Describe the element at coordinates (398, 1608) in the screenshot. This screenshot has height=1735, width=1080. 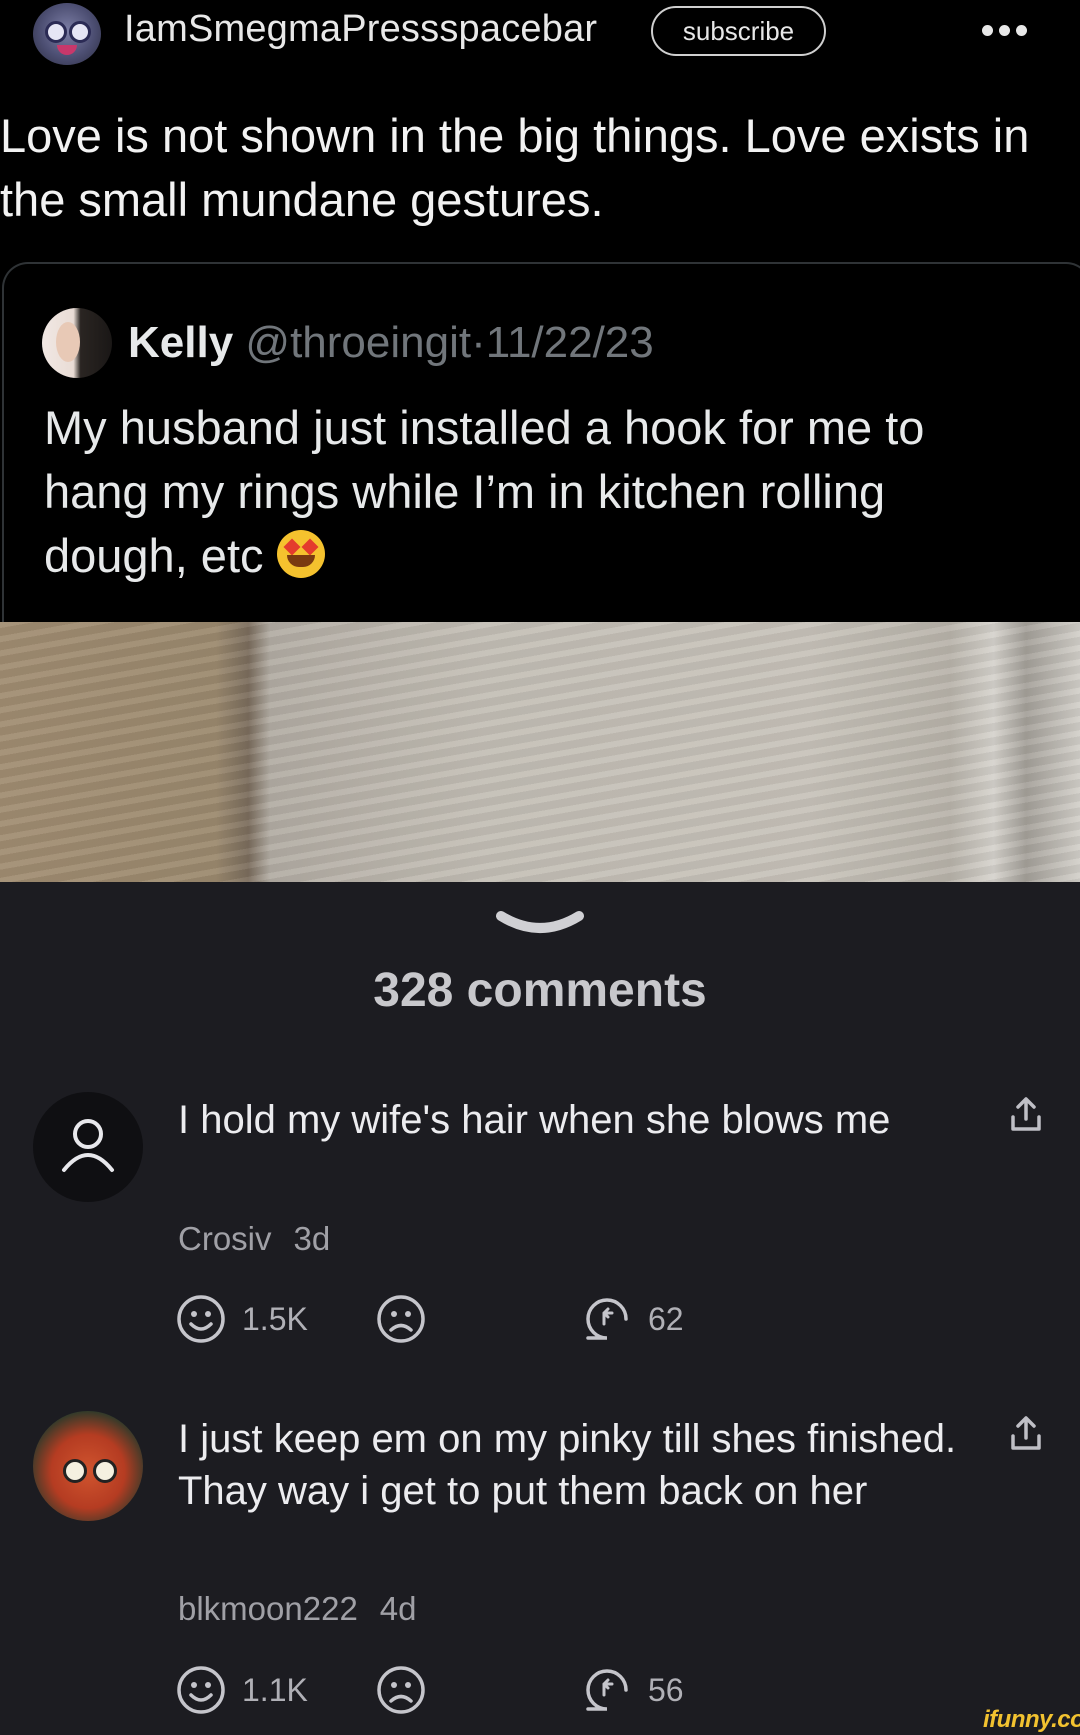
I see `comment-age: 4d` at that location.